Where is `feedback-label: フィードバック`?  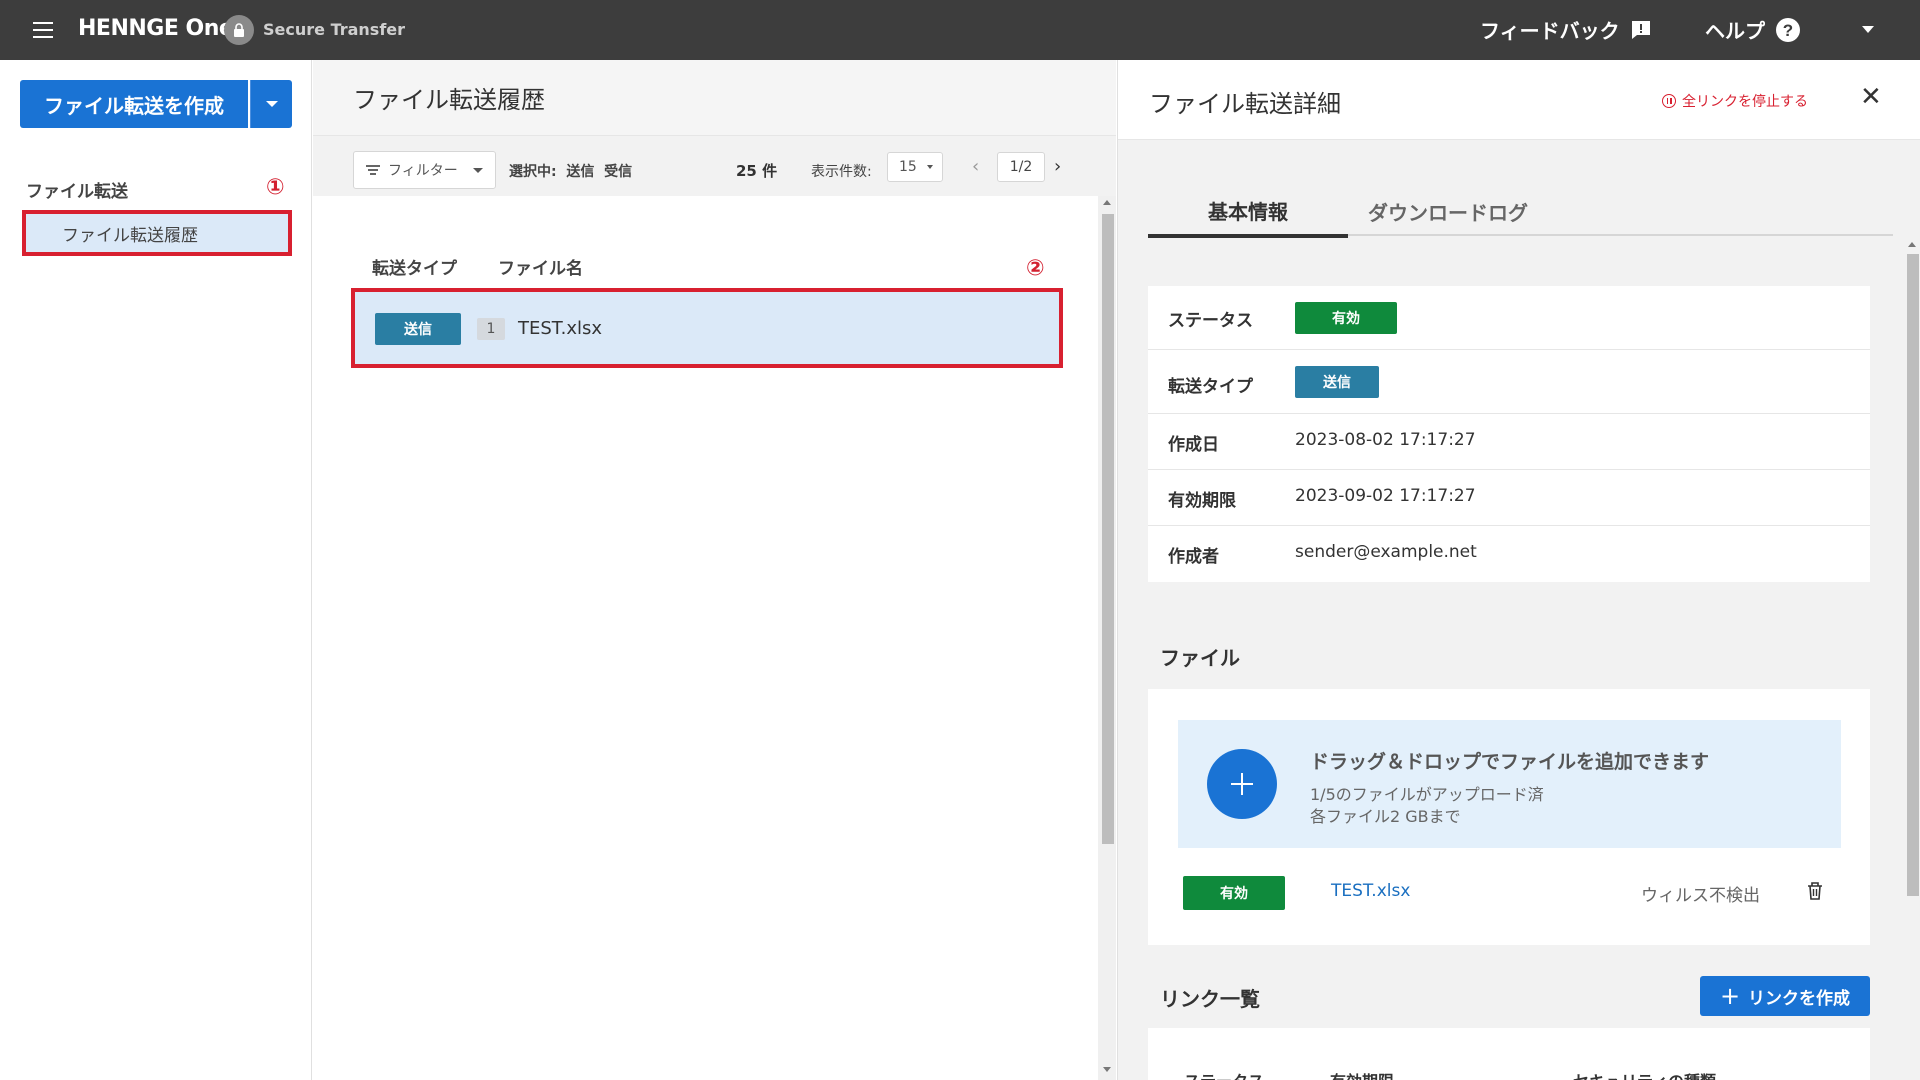 feedback-label: フィードバック is located at coordinates (1550, 31).